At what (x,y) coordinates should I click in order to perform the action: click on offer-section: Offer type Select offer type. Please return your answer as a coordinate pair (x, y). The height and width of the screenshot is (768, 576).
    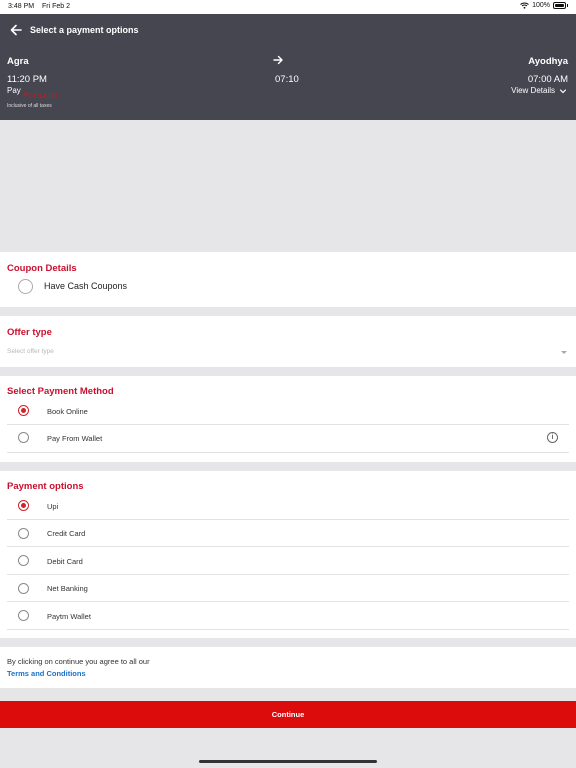
    Looking at the image, I should click on (288, 341).